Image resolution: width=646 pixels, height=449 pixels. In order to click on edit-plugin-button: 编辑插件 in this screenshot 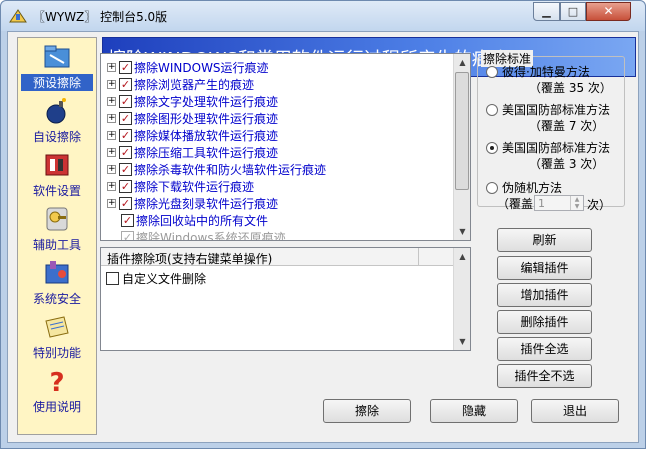, I will do `click(544, 268)`.